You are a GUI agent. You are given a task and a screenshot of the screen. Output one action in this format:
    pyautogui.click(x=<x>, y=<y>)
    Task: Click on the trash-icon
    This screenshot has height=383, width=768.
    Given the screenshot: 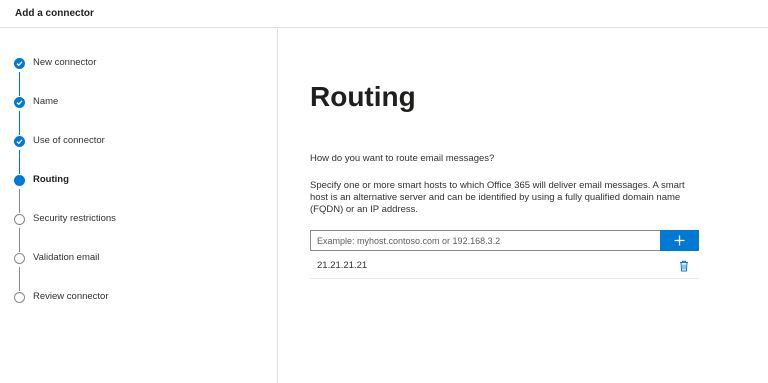 What is the action you would take?
    pyautogui.click(x=684, y=266)
    